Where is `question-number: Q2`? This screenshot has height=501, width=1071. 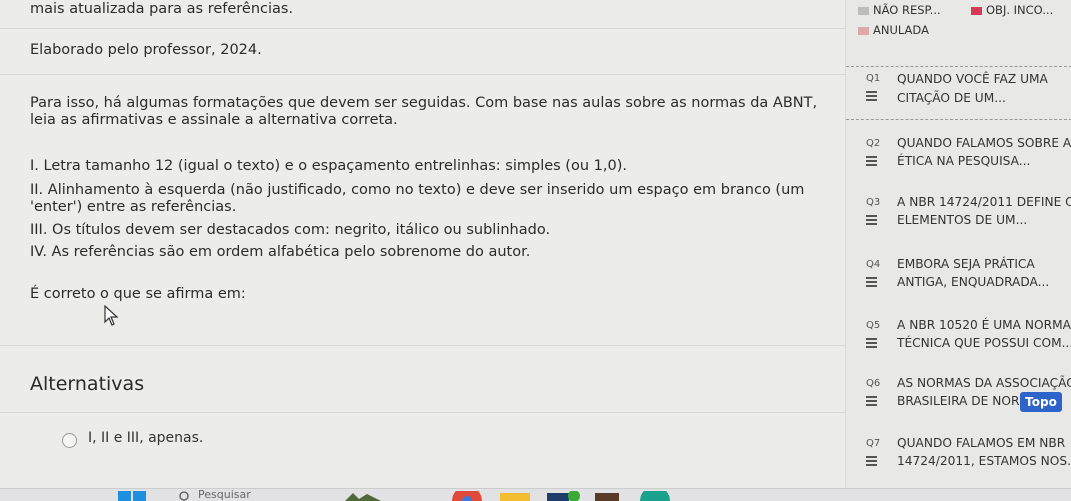
question-number: Q2 is located at coordinates (873, 143).